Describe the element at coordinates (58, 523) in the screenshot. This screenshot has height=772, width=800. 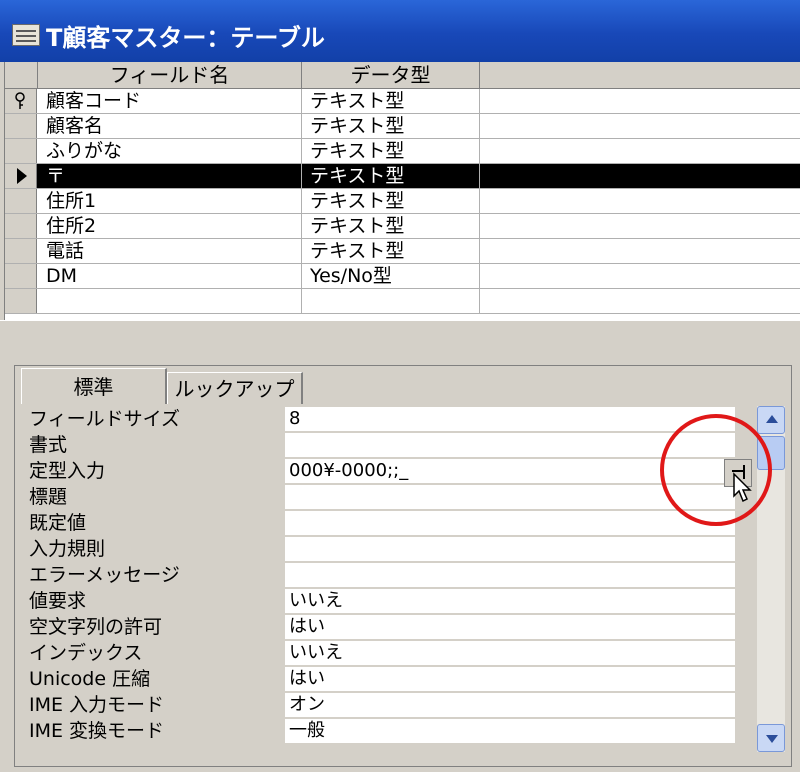
I see `property-label: 既定値` at that location.